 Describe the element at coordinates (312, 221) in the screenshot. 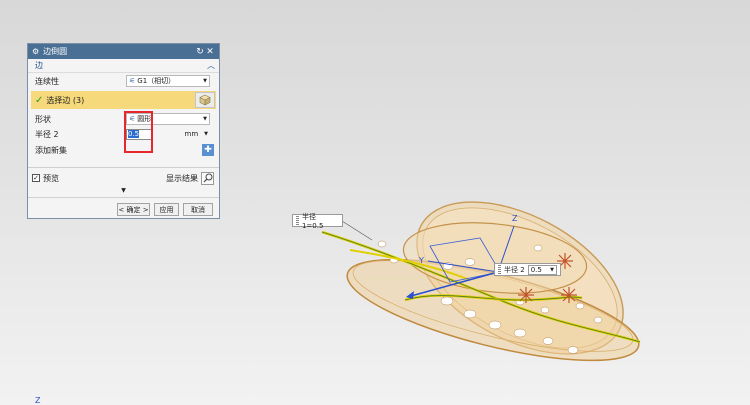

I see `radius1-callout-text: 半径 1=0.5` at that location.